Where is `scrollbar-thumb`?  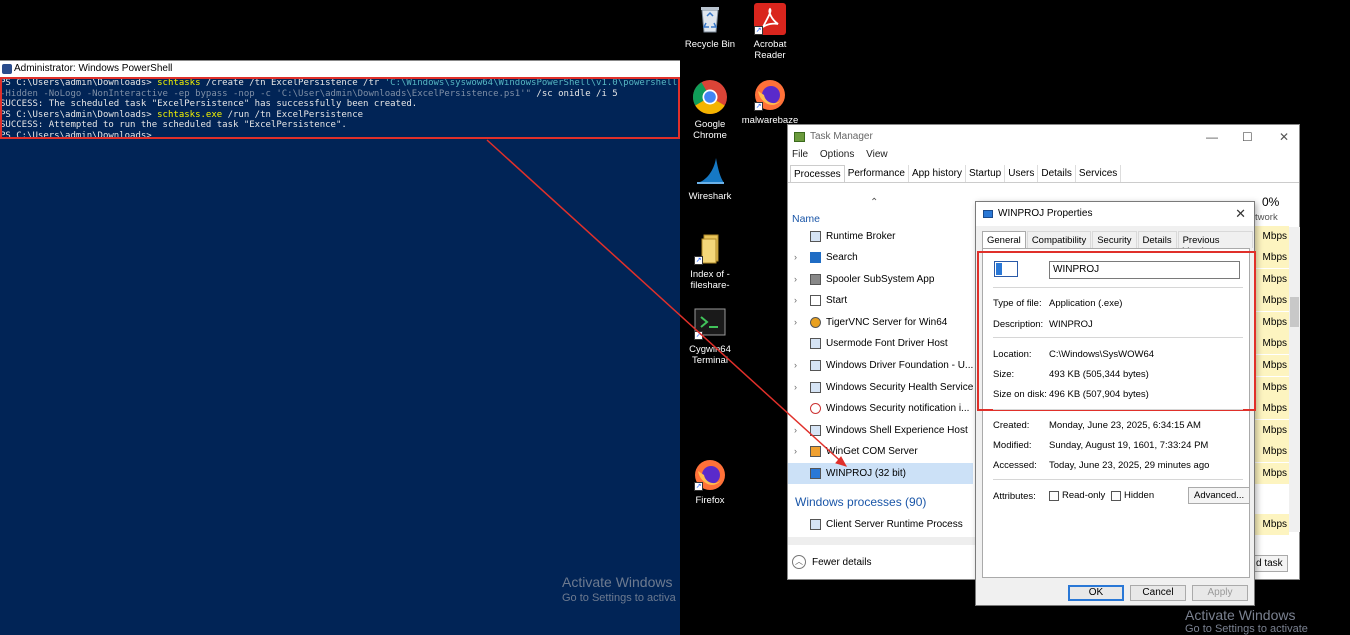 scrollbar-thumb is located at coordinates (1294, 312).